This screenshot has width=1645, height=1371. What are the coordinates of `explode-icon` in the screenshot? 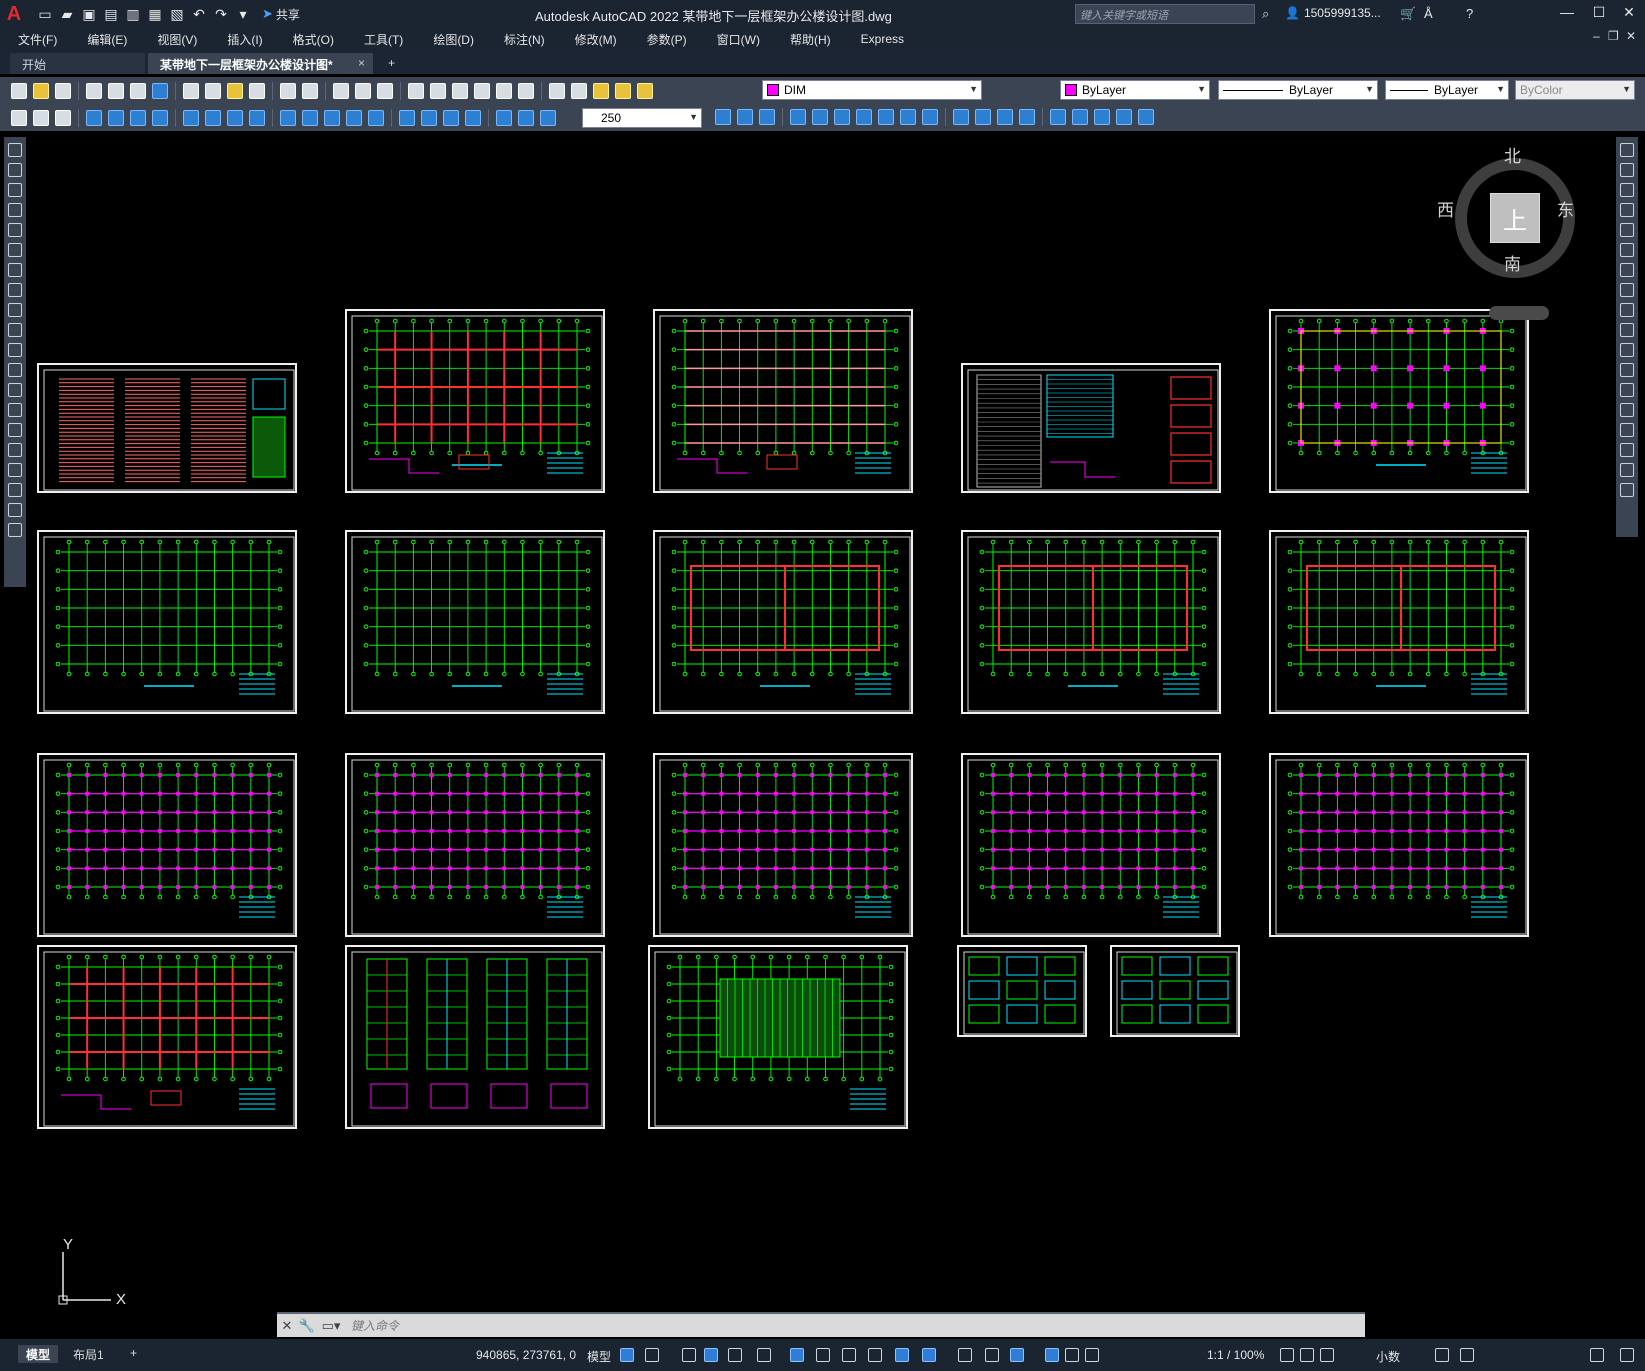 It's located at (1627, 490).